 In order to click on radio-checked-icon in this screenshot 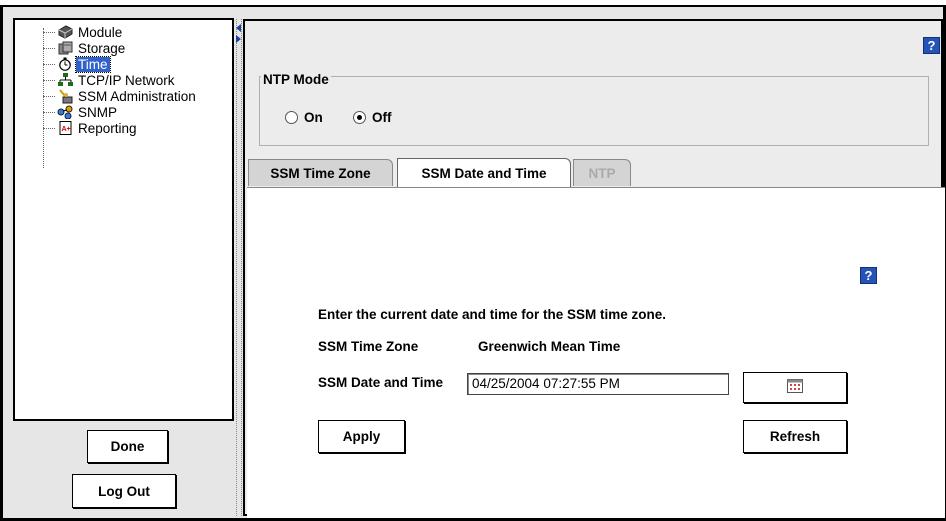, I will do `click(359, 117)`.